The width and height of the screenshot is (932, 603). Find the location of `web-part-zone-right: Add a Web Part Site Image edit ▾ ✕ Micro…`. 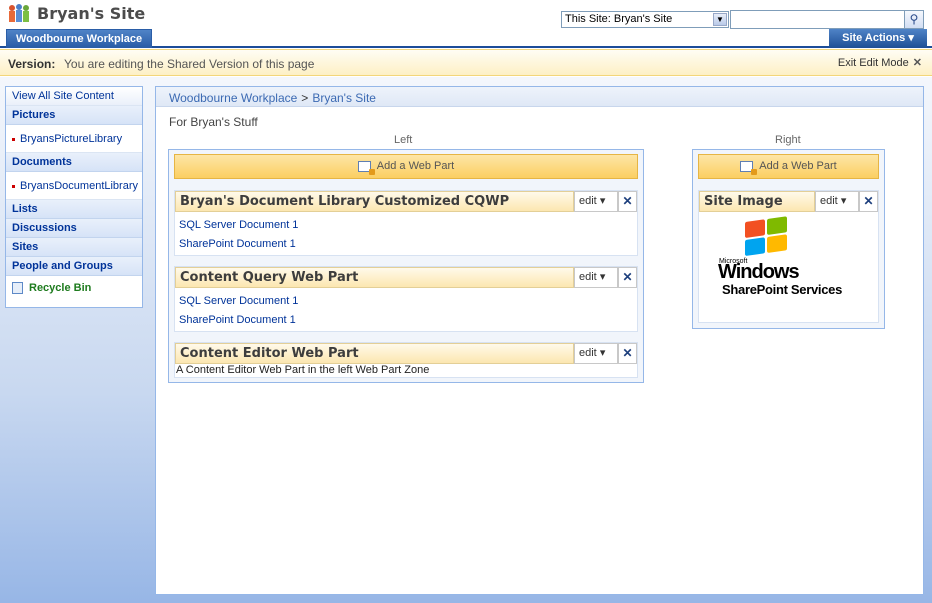

web-part-zone-right: Add a Web Part Site Image edit ▾ ✕ Micro… is located at coordinates (788, 239).